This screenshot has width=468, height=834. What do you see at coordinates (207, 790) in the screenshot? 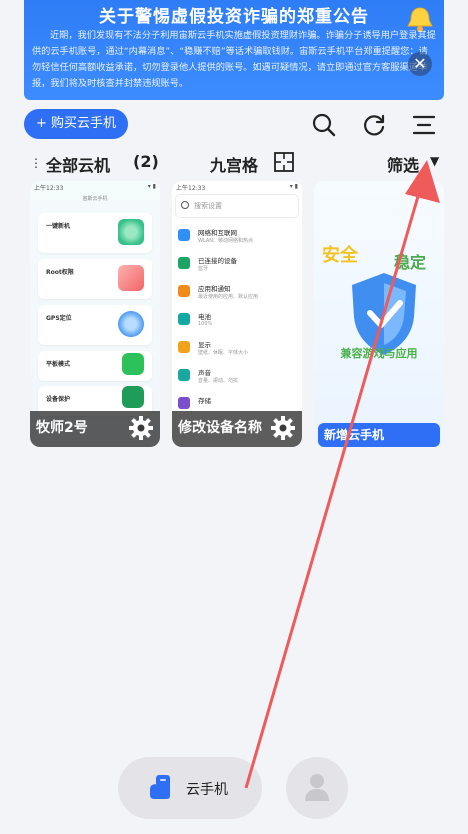
I see `nav-cloud-phone-label: 云手机` at bounding box center [207, 790].